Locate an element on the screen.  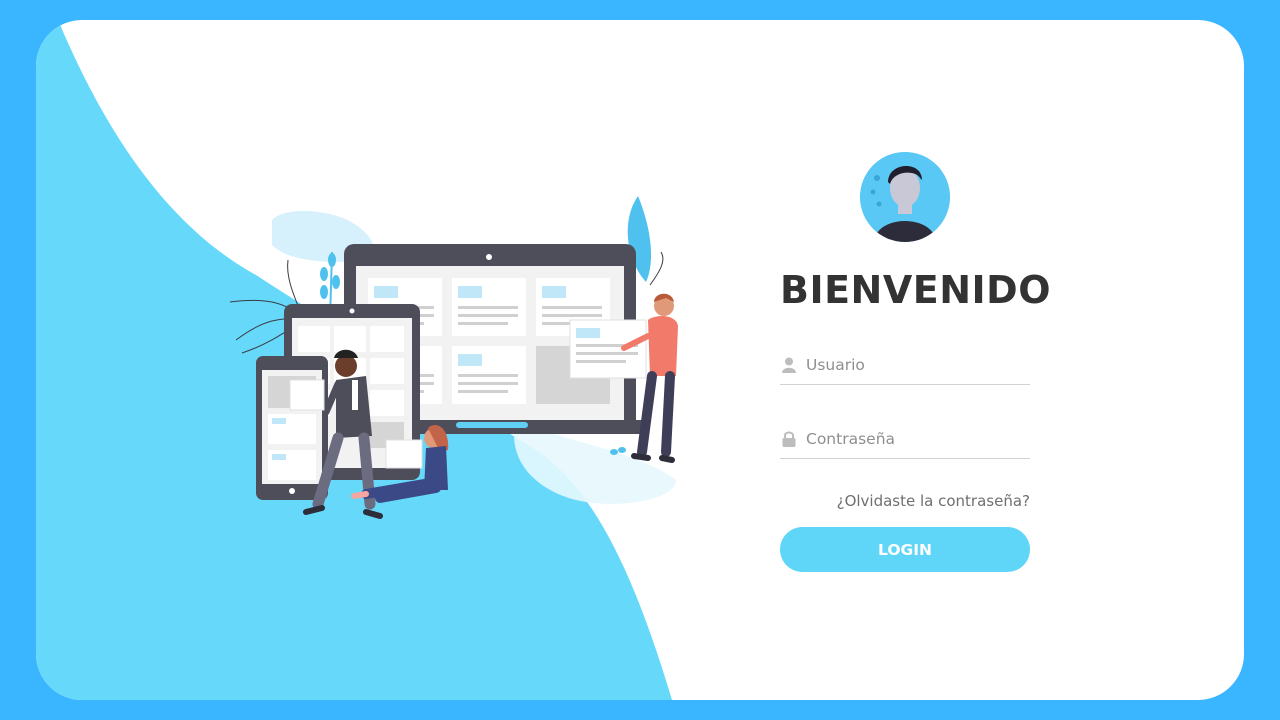
user-icon is located at coordinates (789, 365).